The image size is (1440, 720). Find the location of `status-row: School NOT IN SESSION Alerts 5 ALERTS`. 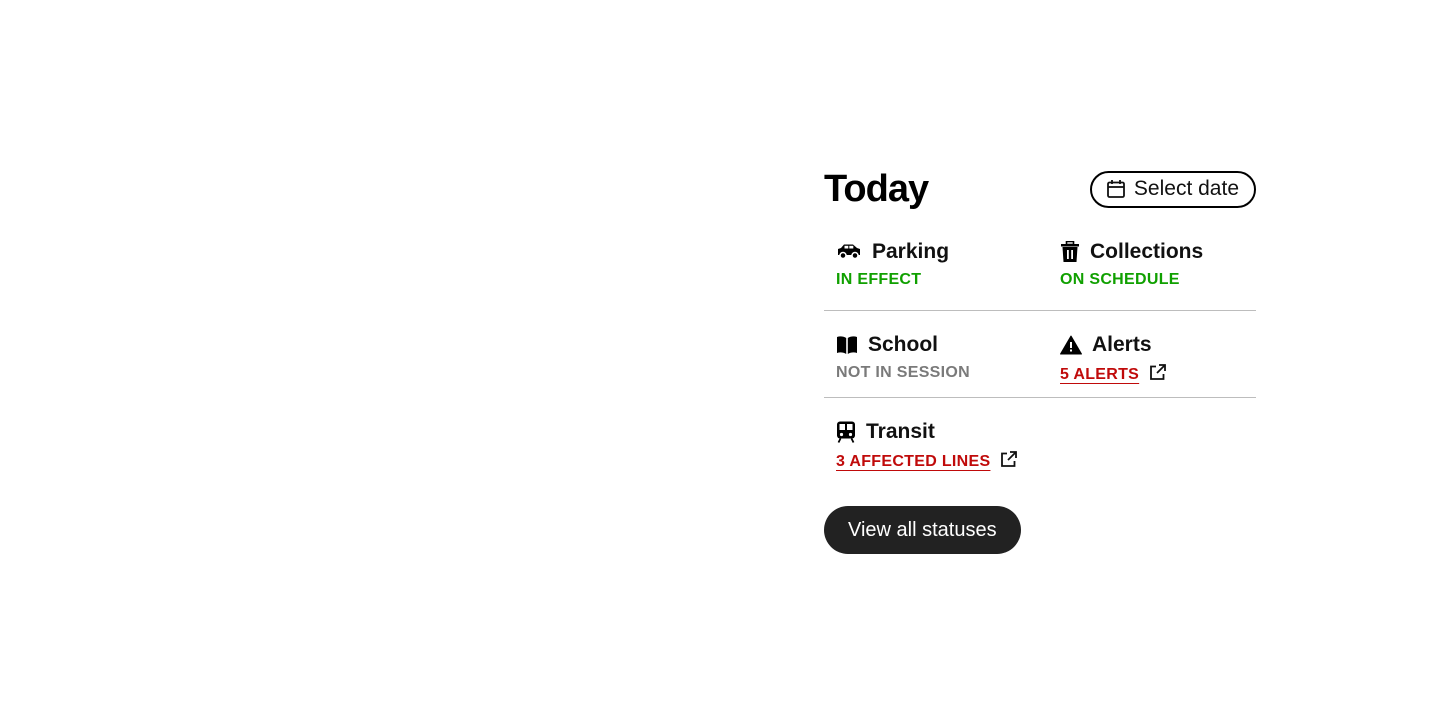

status-row: School NOT IN SESSION Alerts 5 ALERTS is located at coordinates (1040, 354).